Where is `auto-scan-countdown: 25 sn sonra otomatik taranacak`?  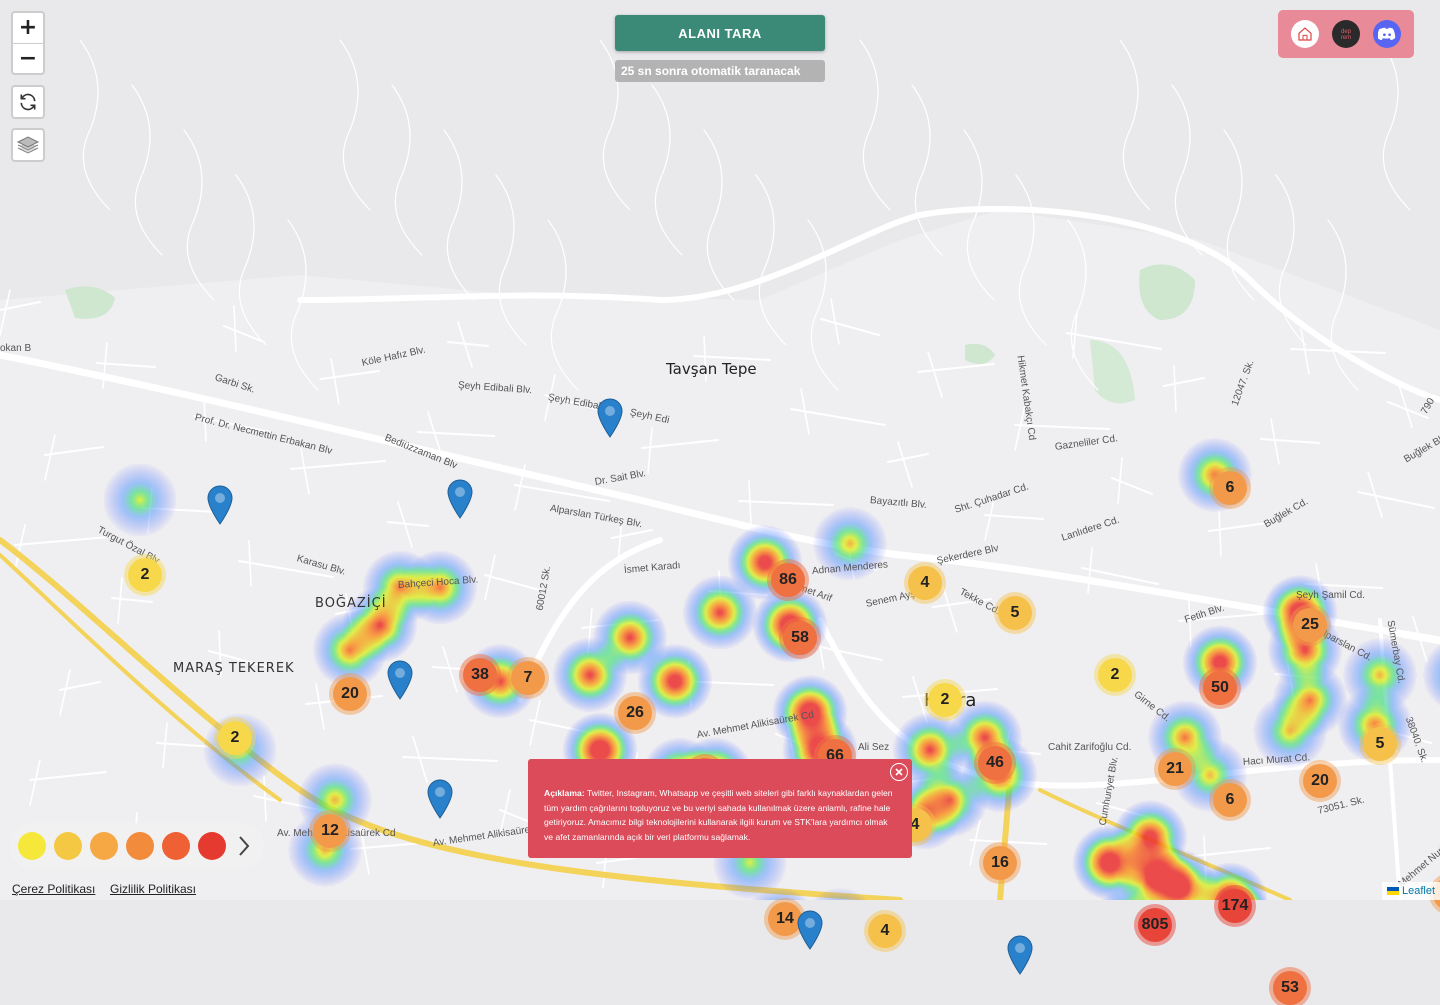 auto-scan-countdown: 25 sn sonra otomatik taranacak is located at coordinates (720, 71).